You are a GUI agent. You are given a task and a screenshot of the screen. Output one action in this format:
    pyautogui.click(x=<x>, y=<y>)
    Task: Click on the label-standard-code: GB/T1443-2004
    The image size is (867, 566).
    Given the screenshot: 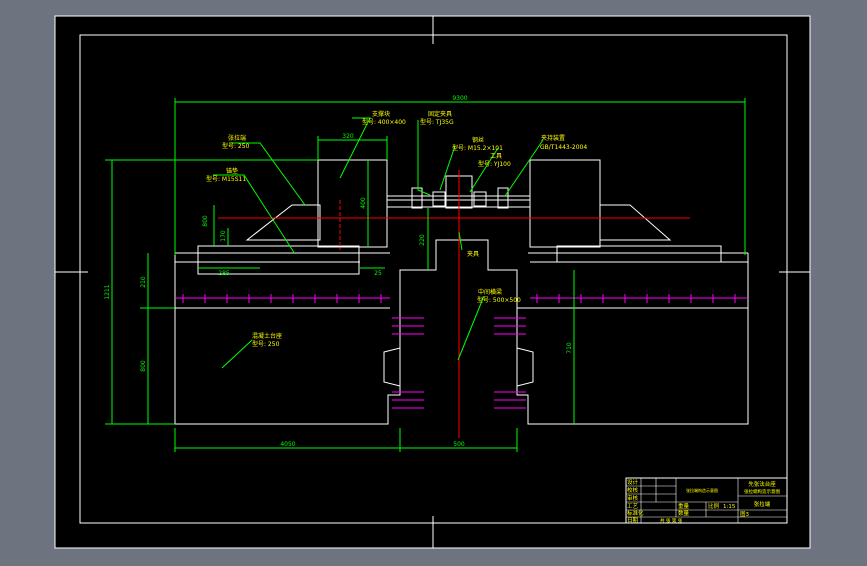 What is the action you would take?
    pyautogui.click(x=563, y=147)
    